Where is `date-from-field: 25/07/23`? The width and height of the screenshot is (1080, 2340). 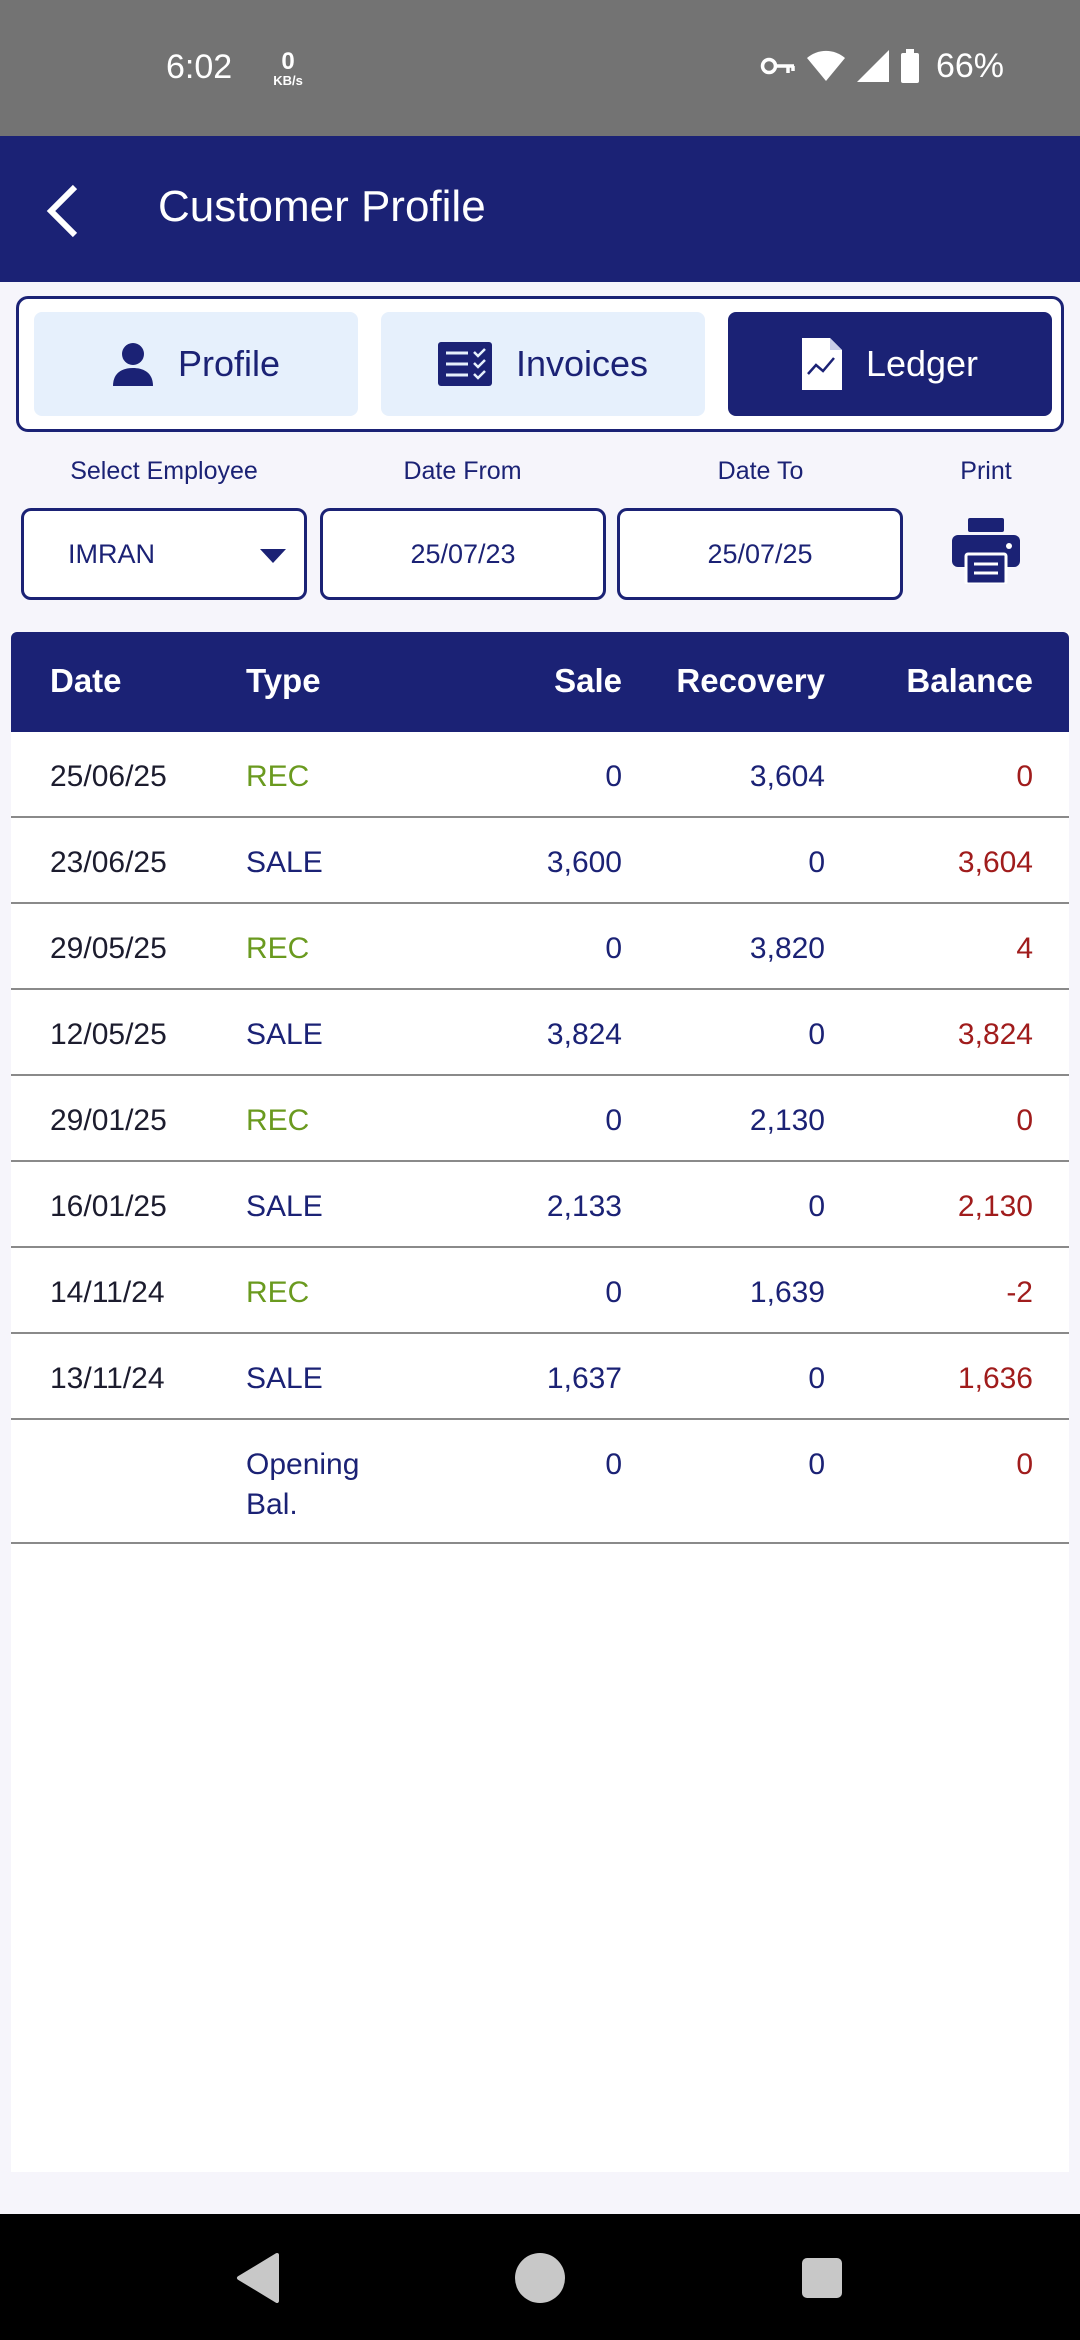
date-from-field: 25/07/23 is located at coordinates (463, 554).